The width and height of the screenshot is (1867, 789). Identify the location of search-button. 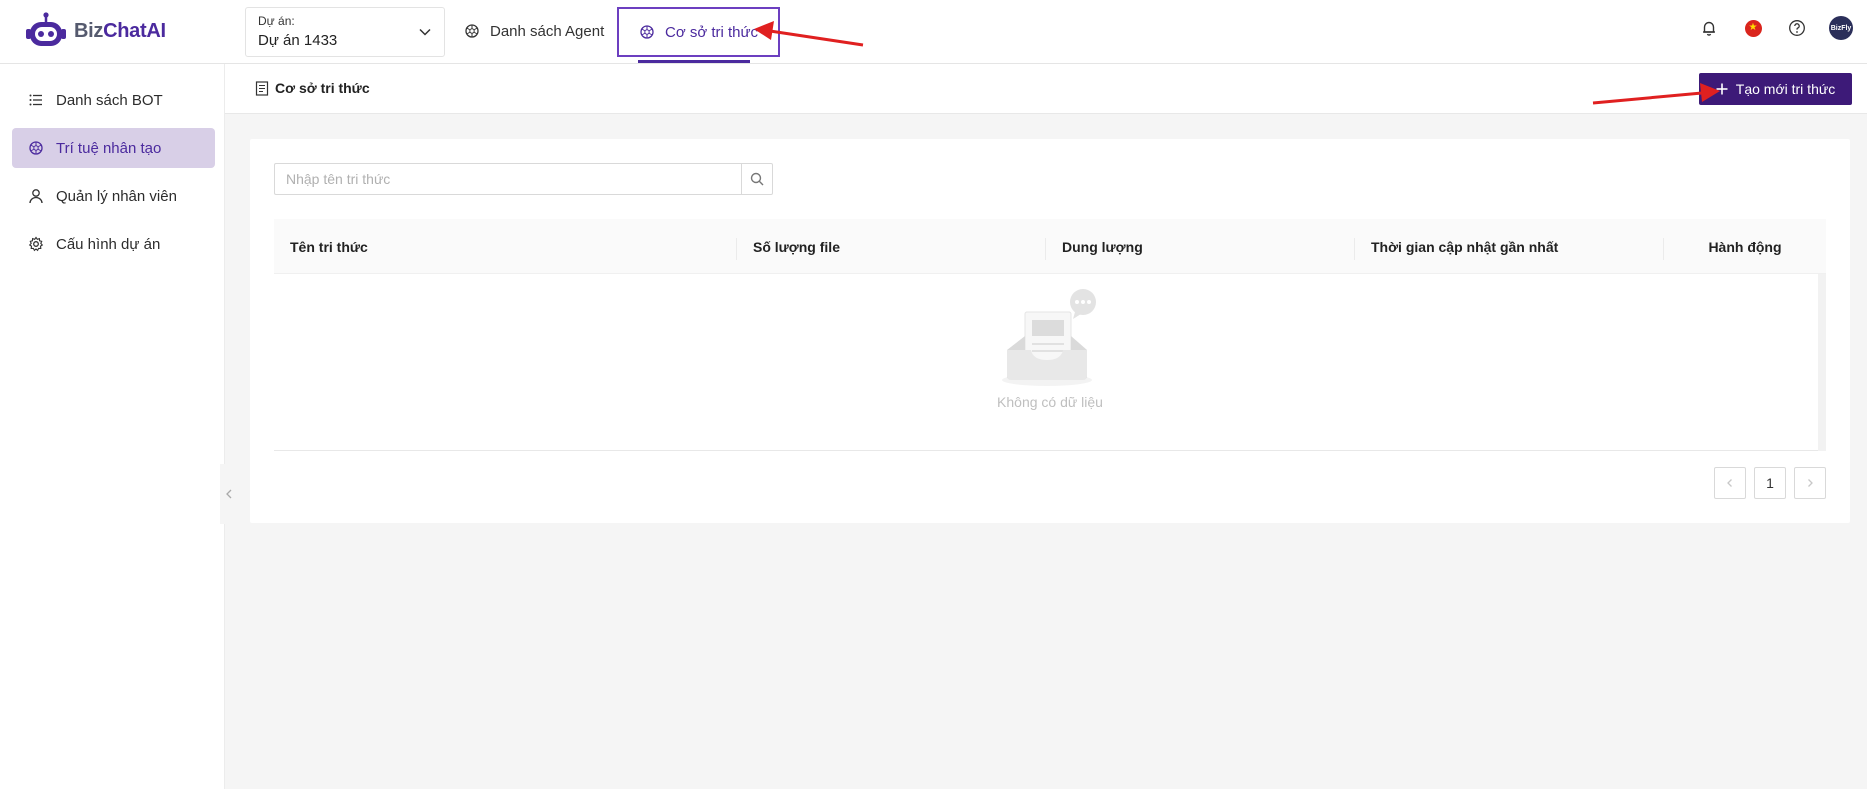
(757, 179).